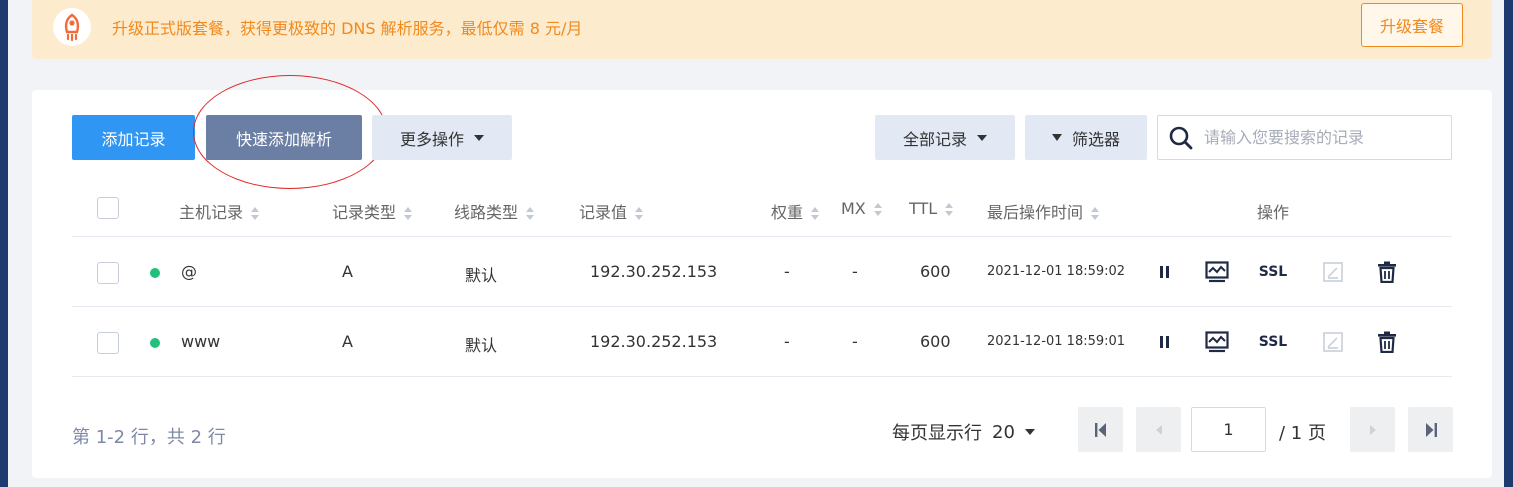 Image resolution: width=1513 pixels, height=487 pixels. I want to click on all-records-dropdown: 全部记录, so click(945, 137).